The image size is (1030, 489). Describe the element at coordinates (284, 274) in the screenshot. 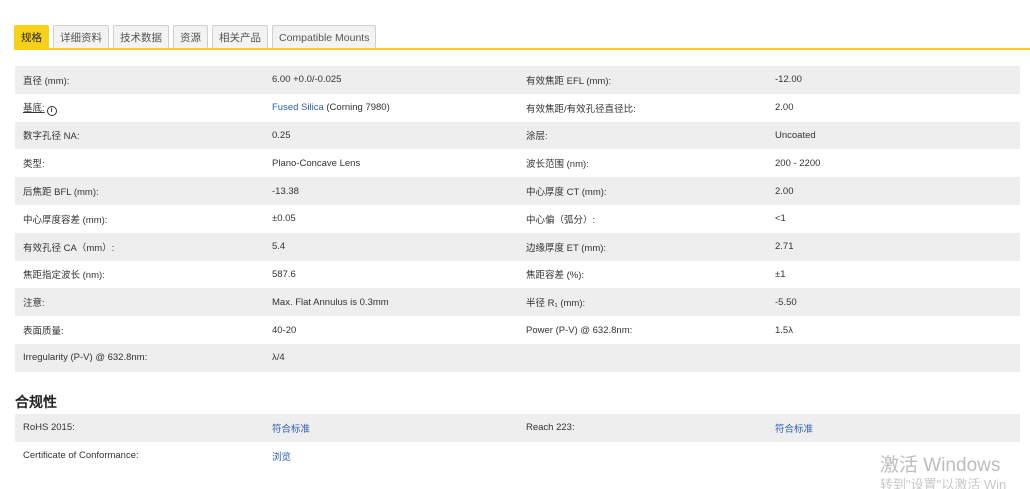

I see `spec-value: 587.6` at that location.